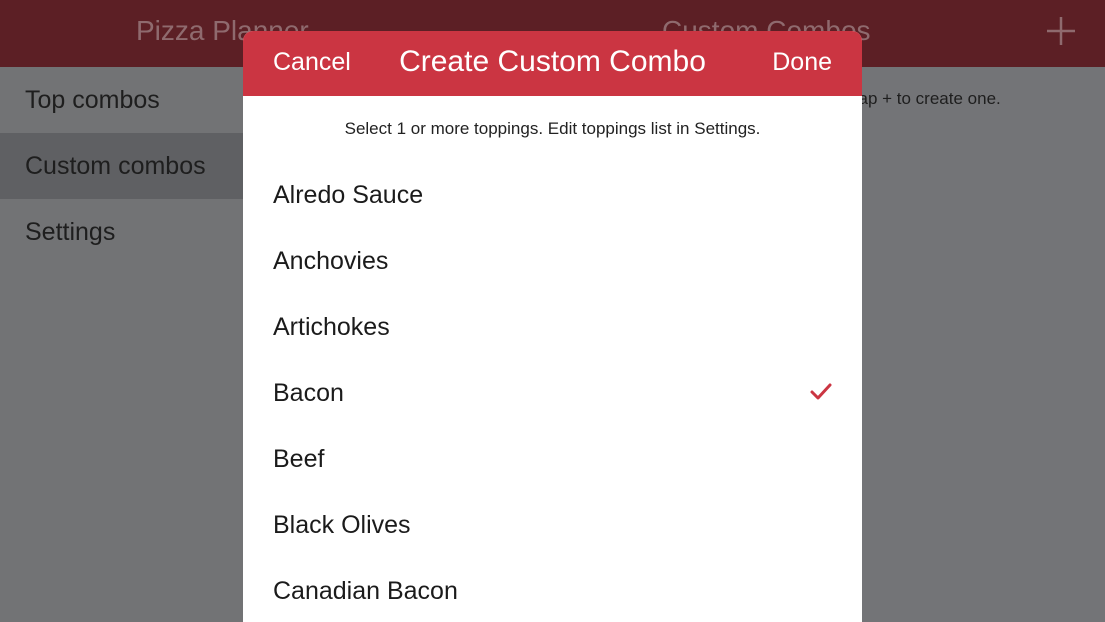 The image size is (1105, 622). I want to click on topping-row: Beef, so click(552, 459).